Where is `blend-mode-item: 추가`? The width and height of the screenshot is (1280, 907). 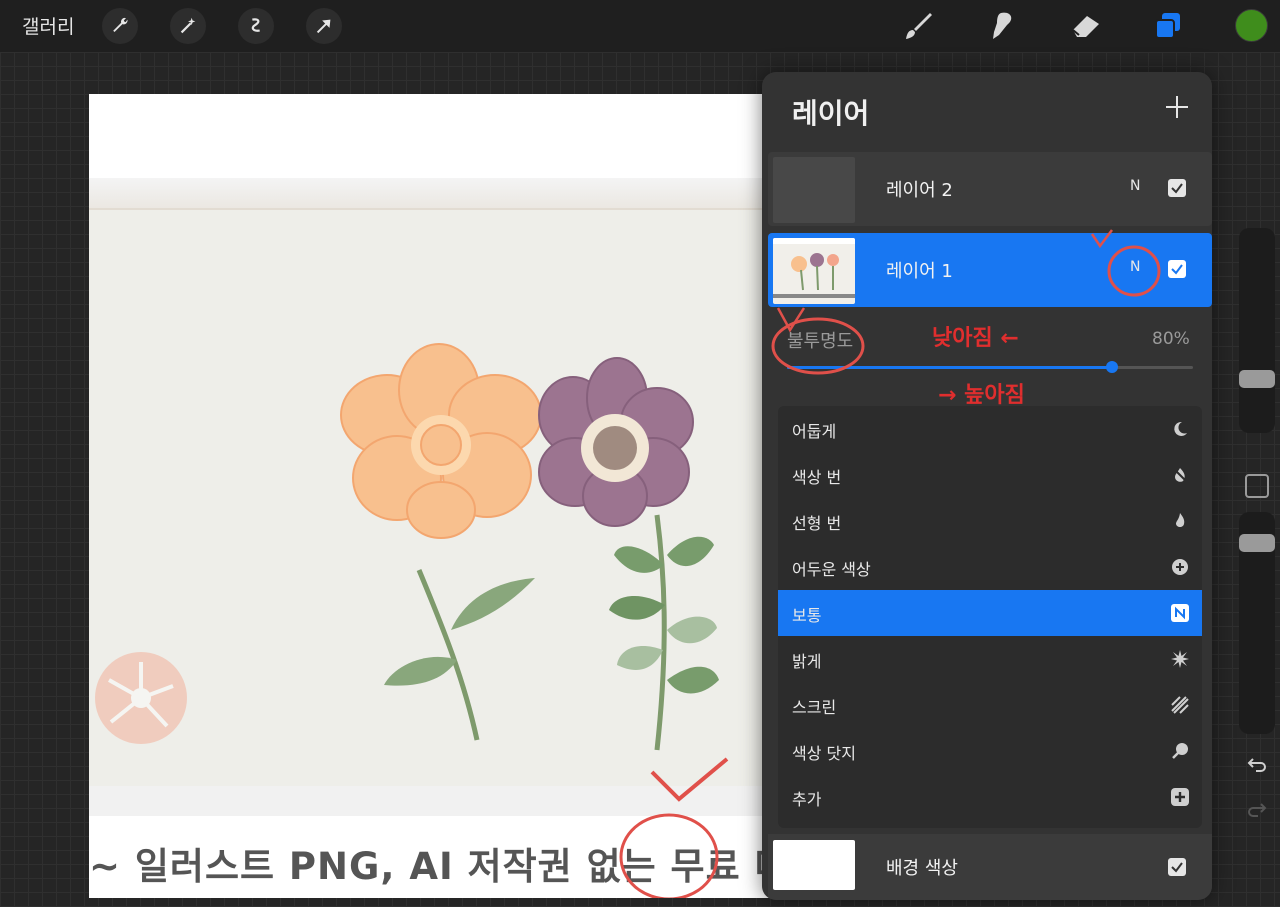 blend-mode-item: 추가 is located at coordinates (990, 797).